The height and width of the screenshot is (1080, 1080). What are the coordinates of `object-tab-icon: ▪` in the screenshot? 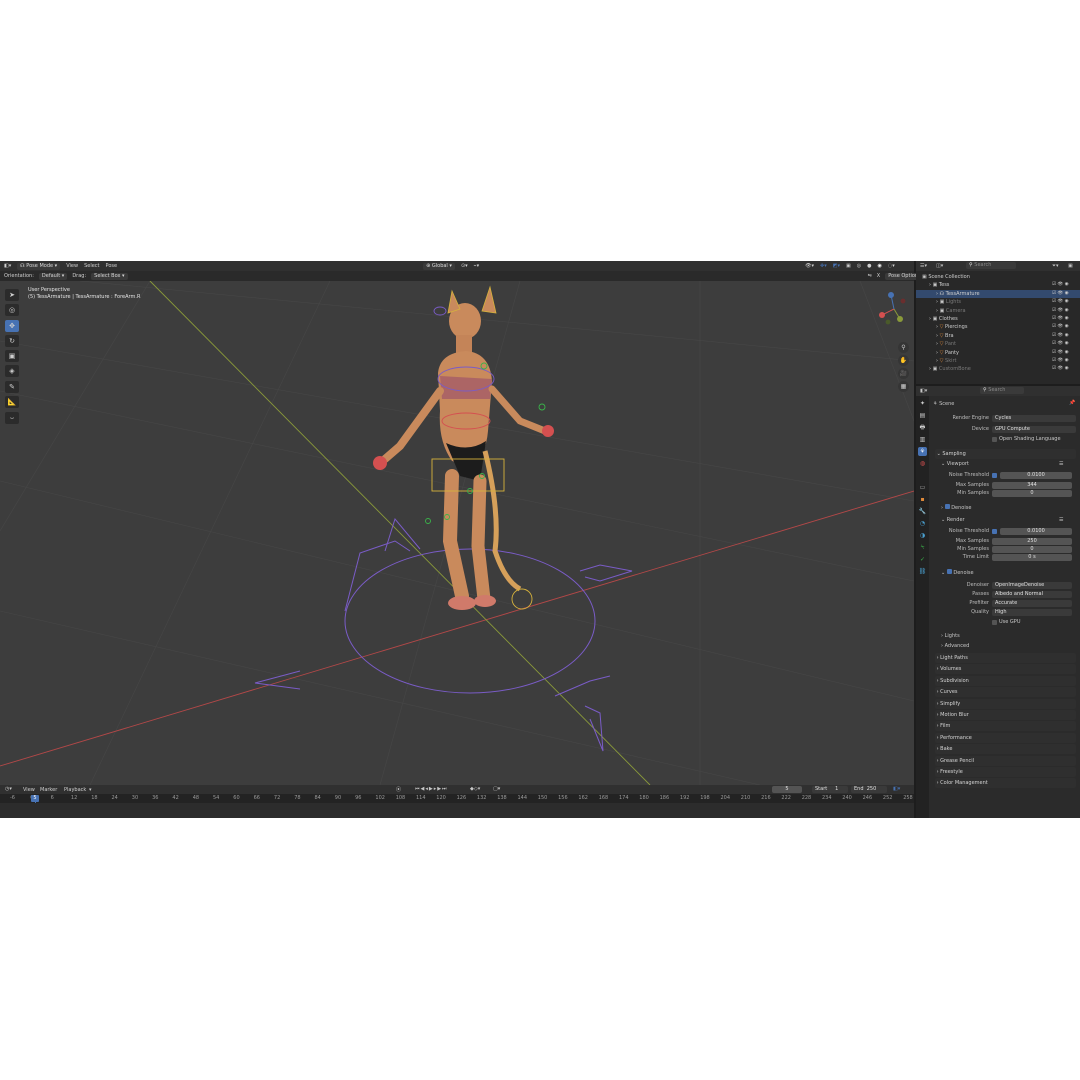 It's located at (922, 499).